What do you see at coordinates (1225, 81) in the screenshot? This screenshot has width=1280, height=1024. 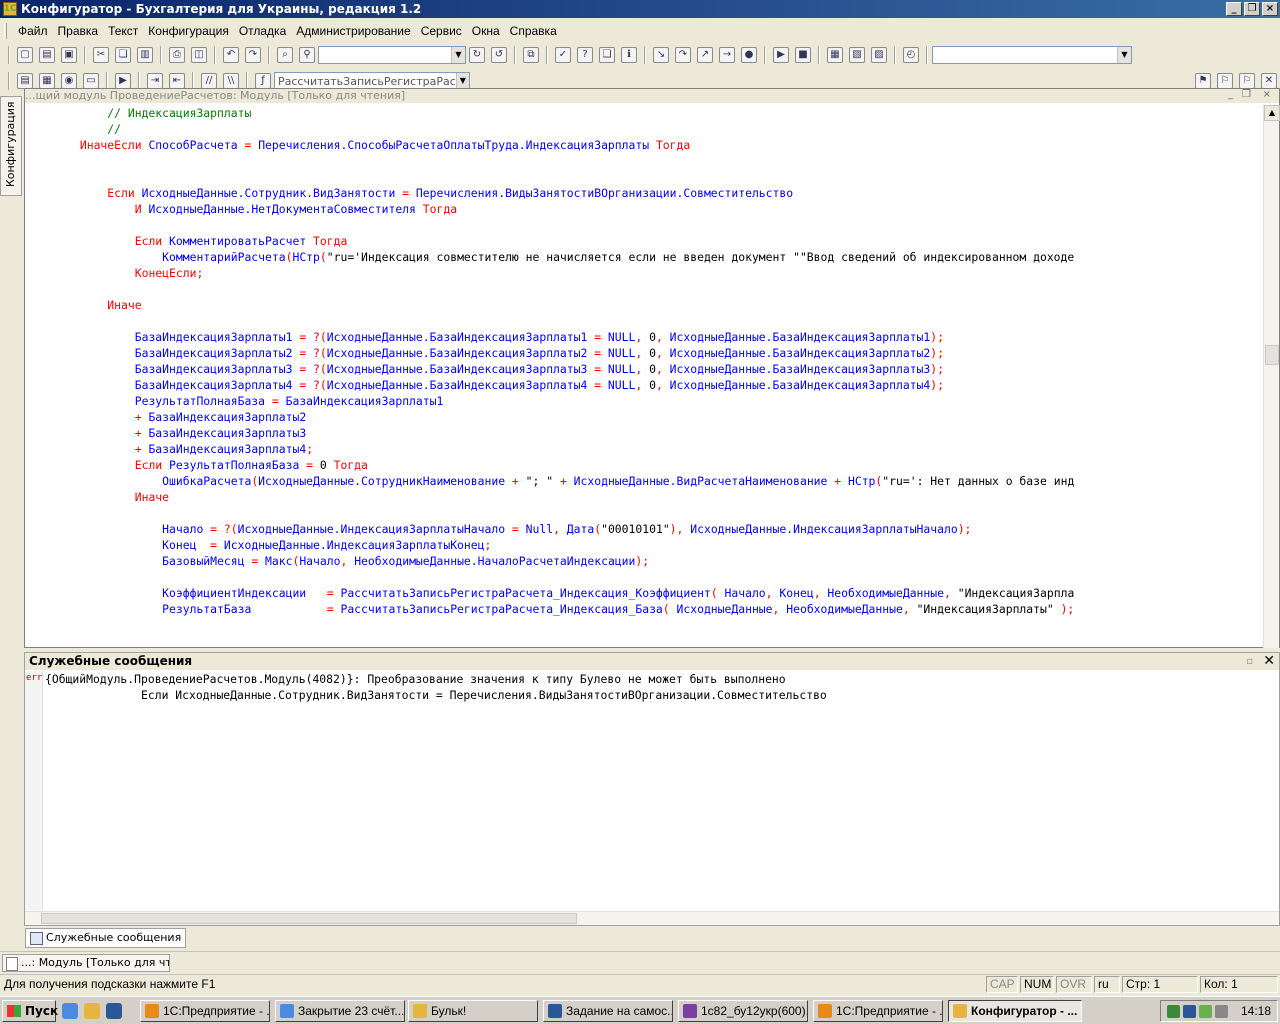 I see `next-bookmark-icon: ⚐` at bounding box center [1225, 81].